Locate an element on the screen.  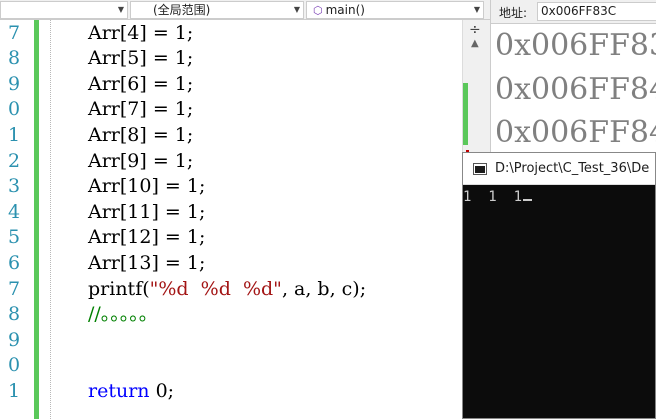
code-text: printf("%d %d %d", a, b, c); is located at coordinates (227, 290).